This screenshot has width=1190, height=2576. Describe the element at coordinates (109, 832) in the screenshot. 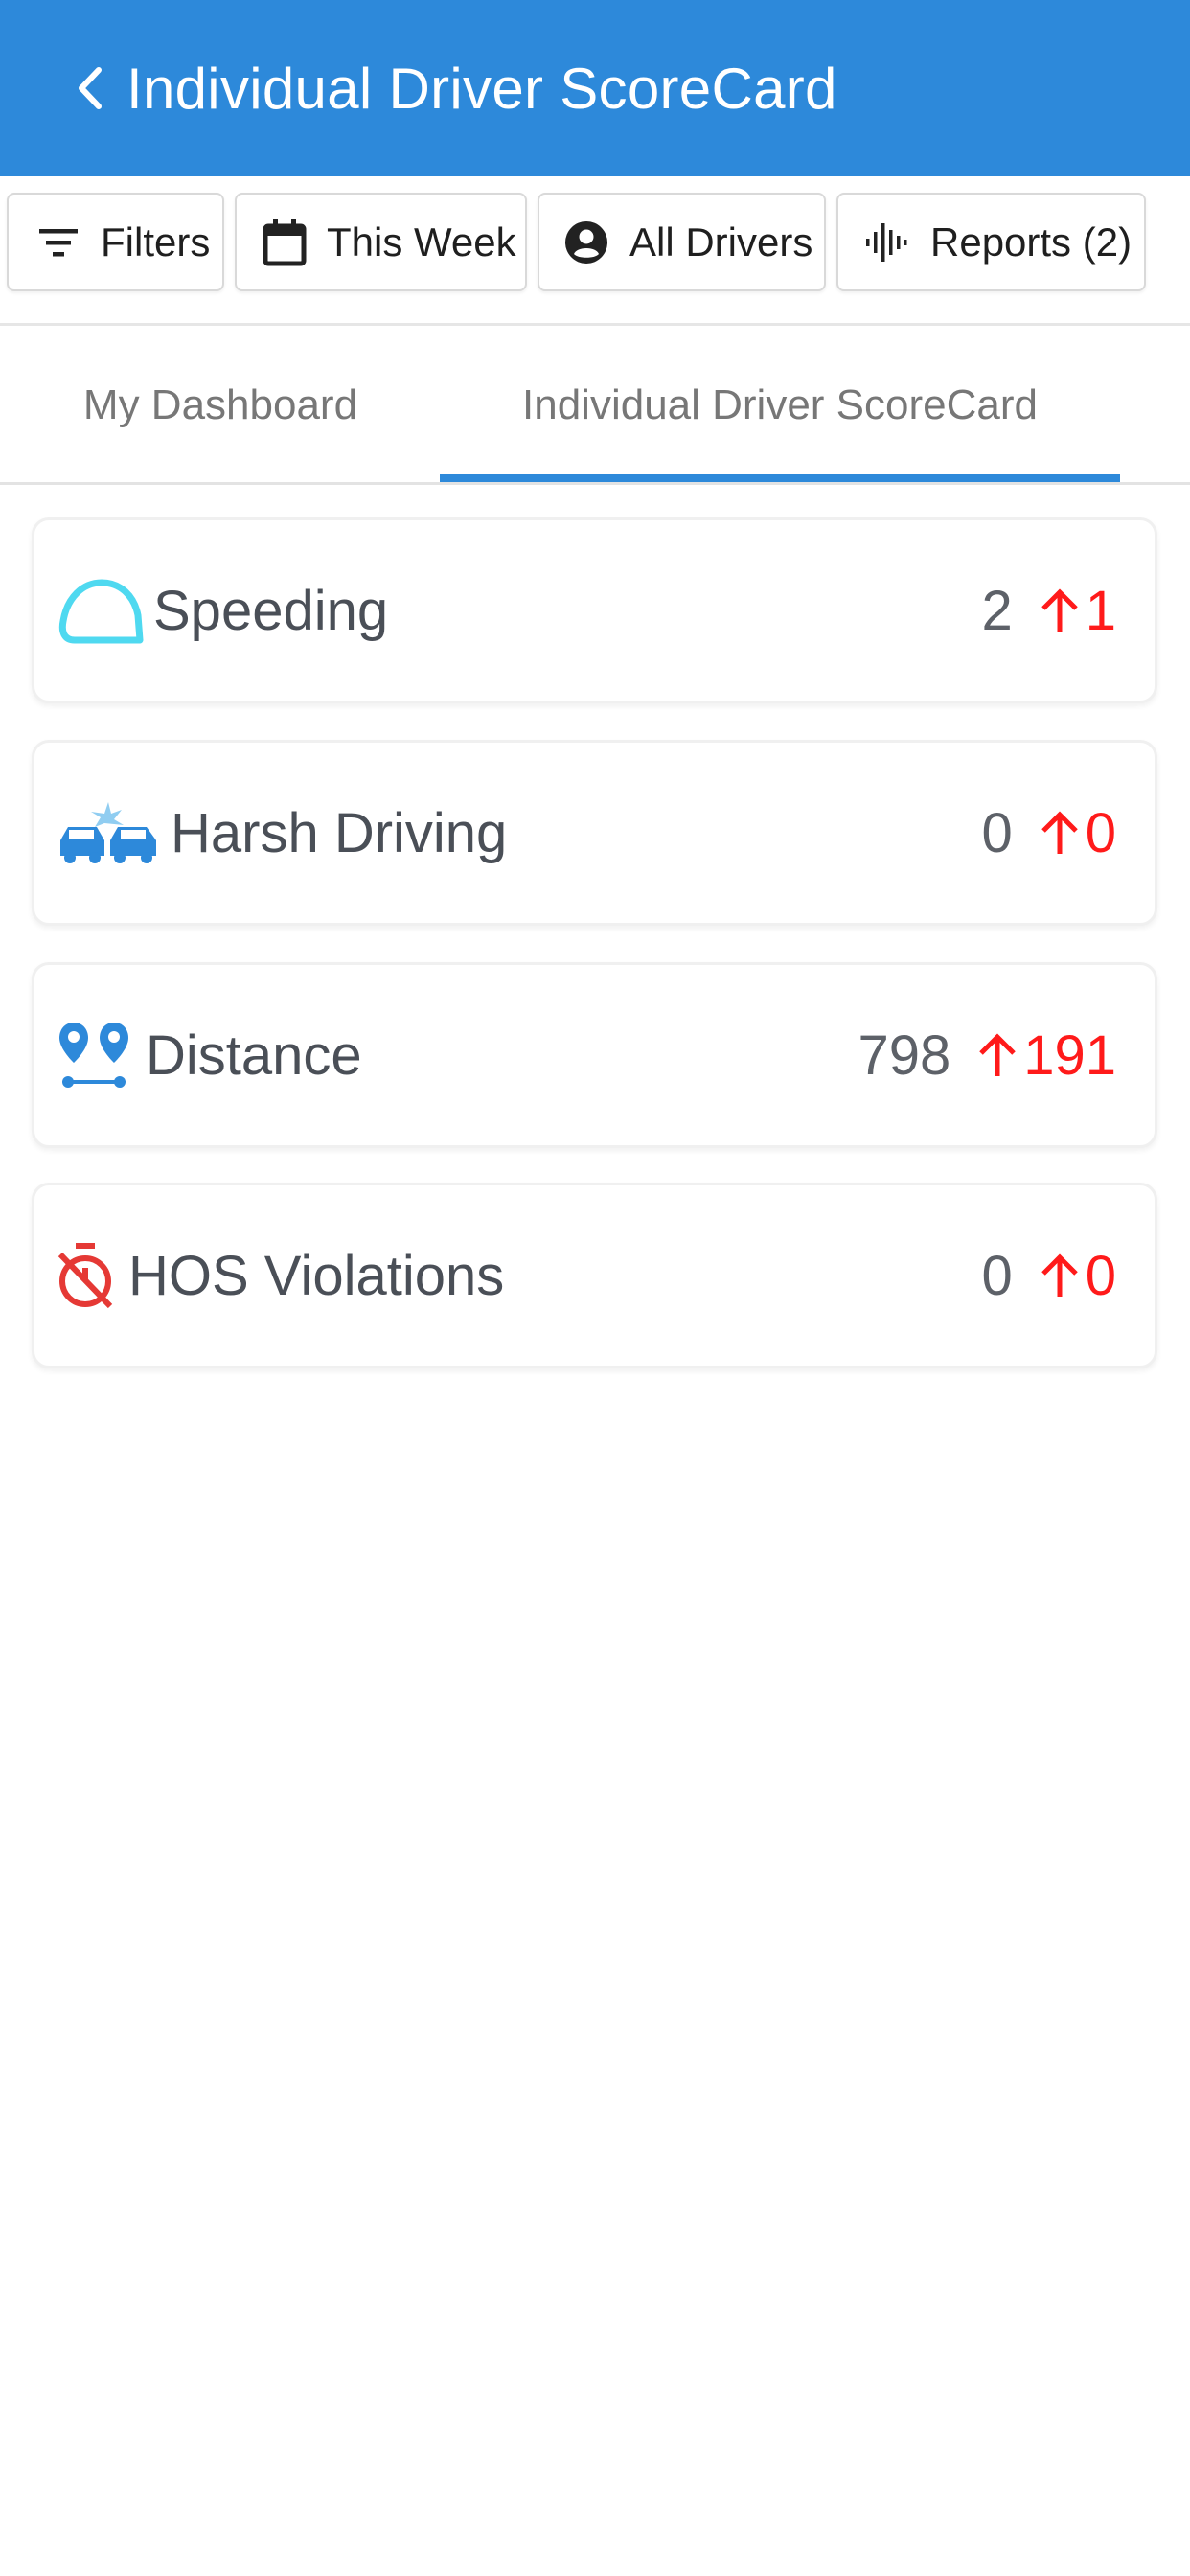

I see `car-crash-icon` at that location.